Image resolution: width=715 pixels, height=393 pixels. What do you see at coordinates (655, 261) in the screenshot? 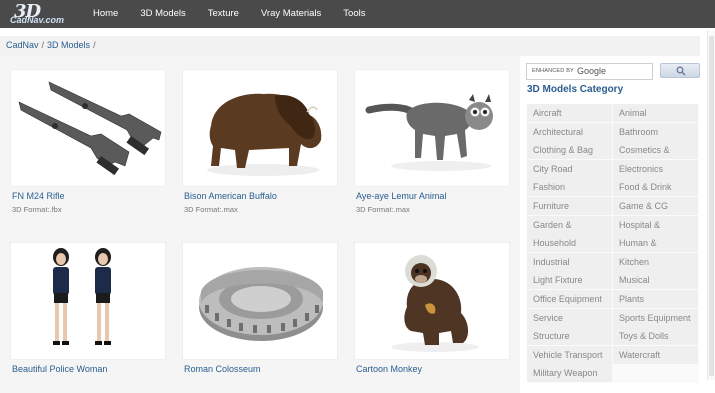
I see `category-item: Kitchen` at bounding box center [655, 261].